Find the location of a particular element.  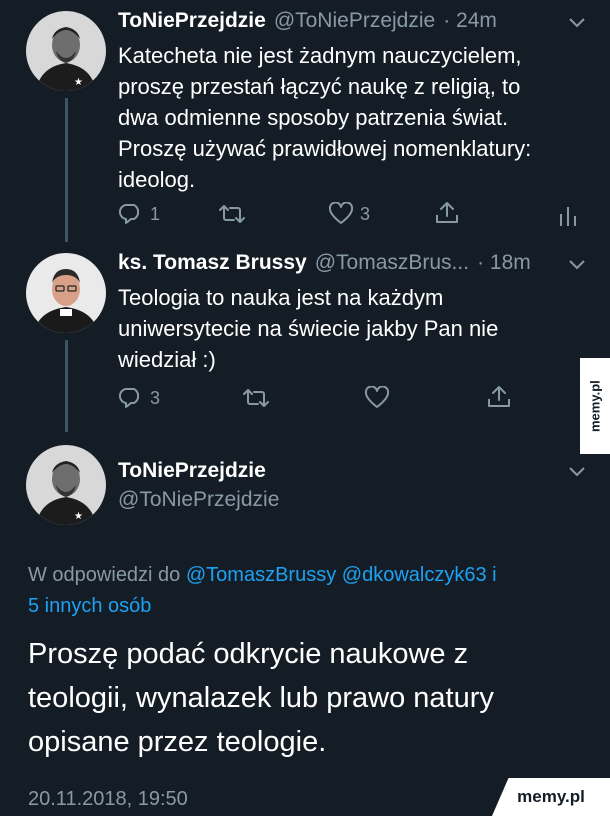

reply-button: 1 is located at coordinates (139, 214).